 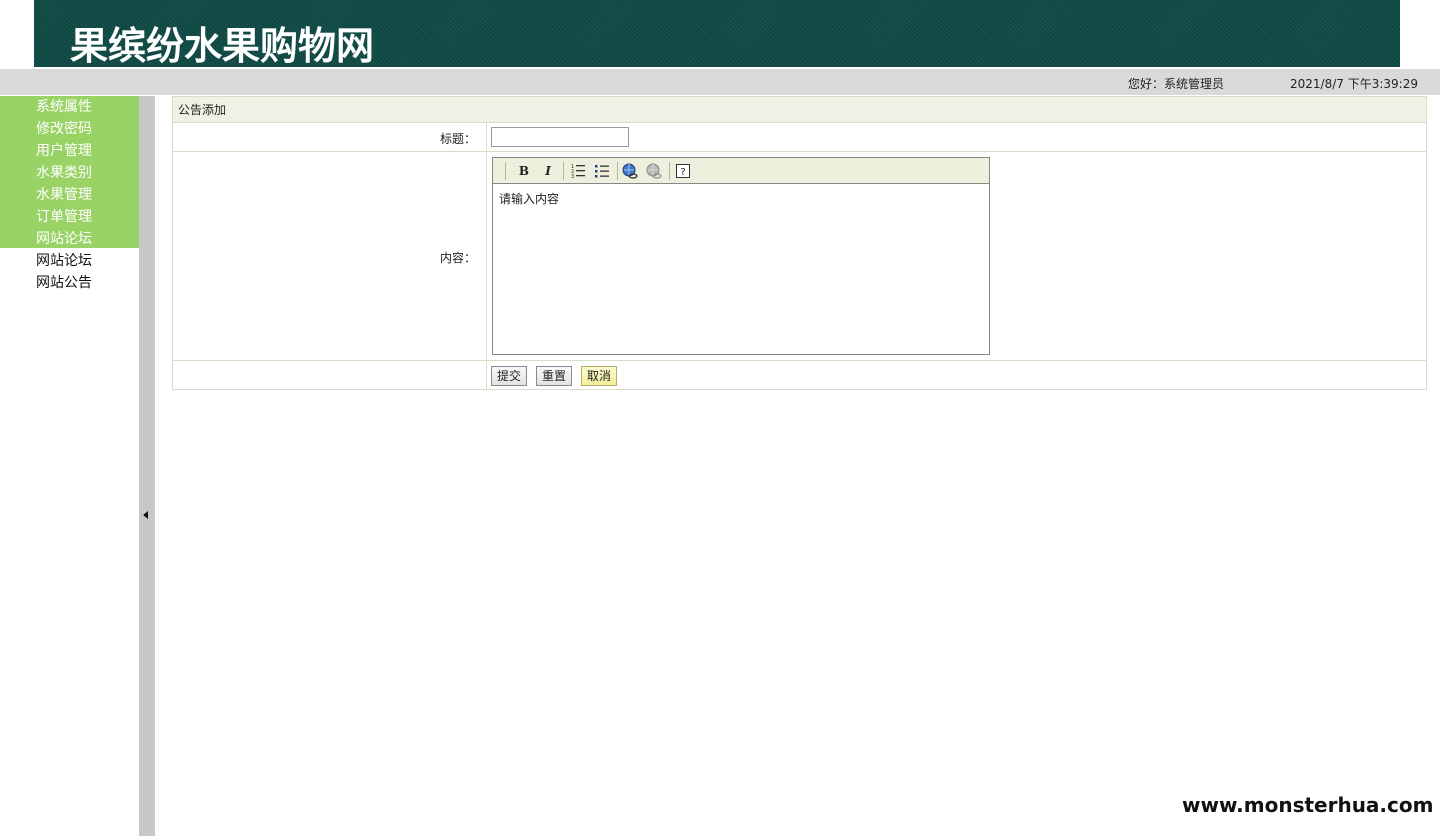 What do you see at coordinates (330, 375) in the screenshot?
I see `buttons-label-cell` at bounding box center [330, 375].